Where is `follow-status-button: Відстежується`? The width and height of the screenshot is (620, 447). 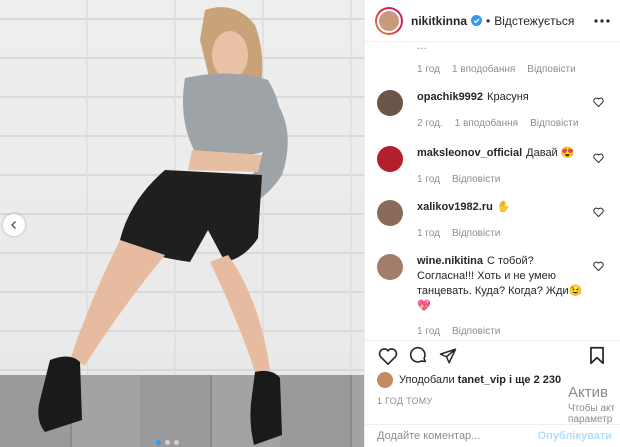
follow-status-button: Відстежується is located at coordinates (534, 21).